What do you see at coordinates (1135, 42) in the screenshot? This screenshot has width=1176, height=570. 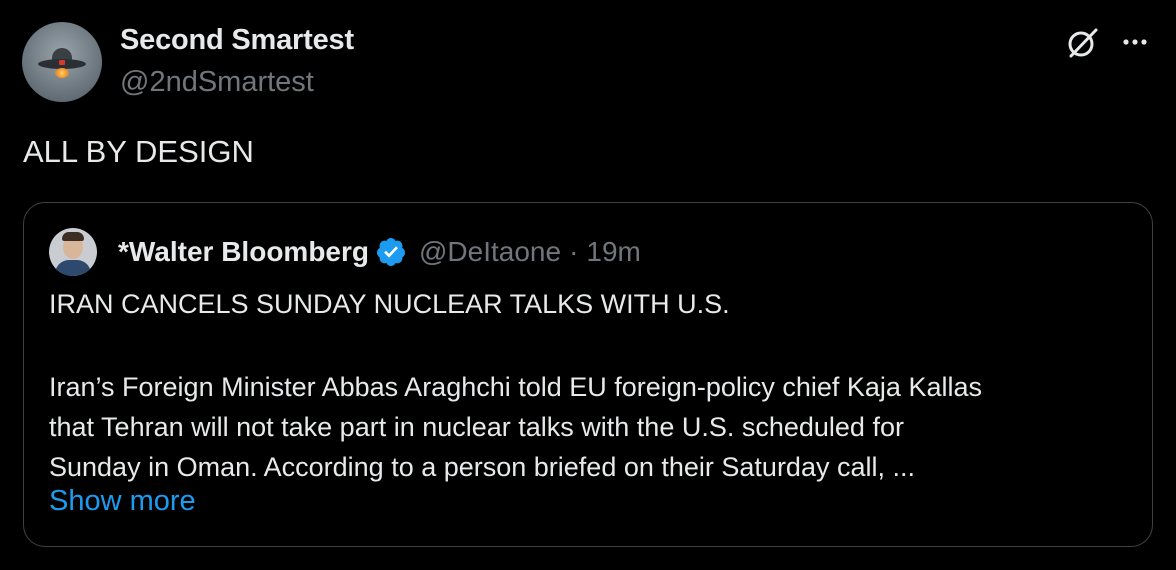 I see `more-dots-icon` at bounding box center [1135, 42].